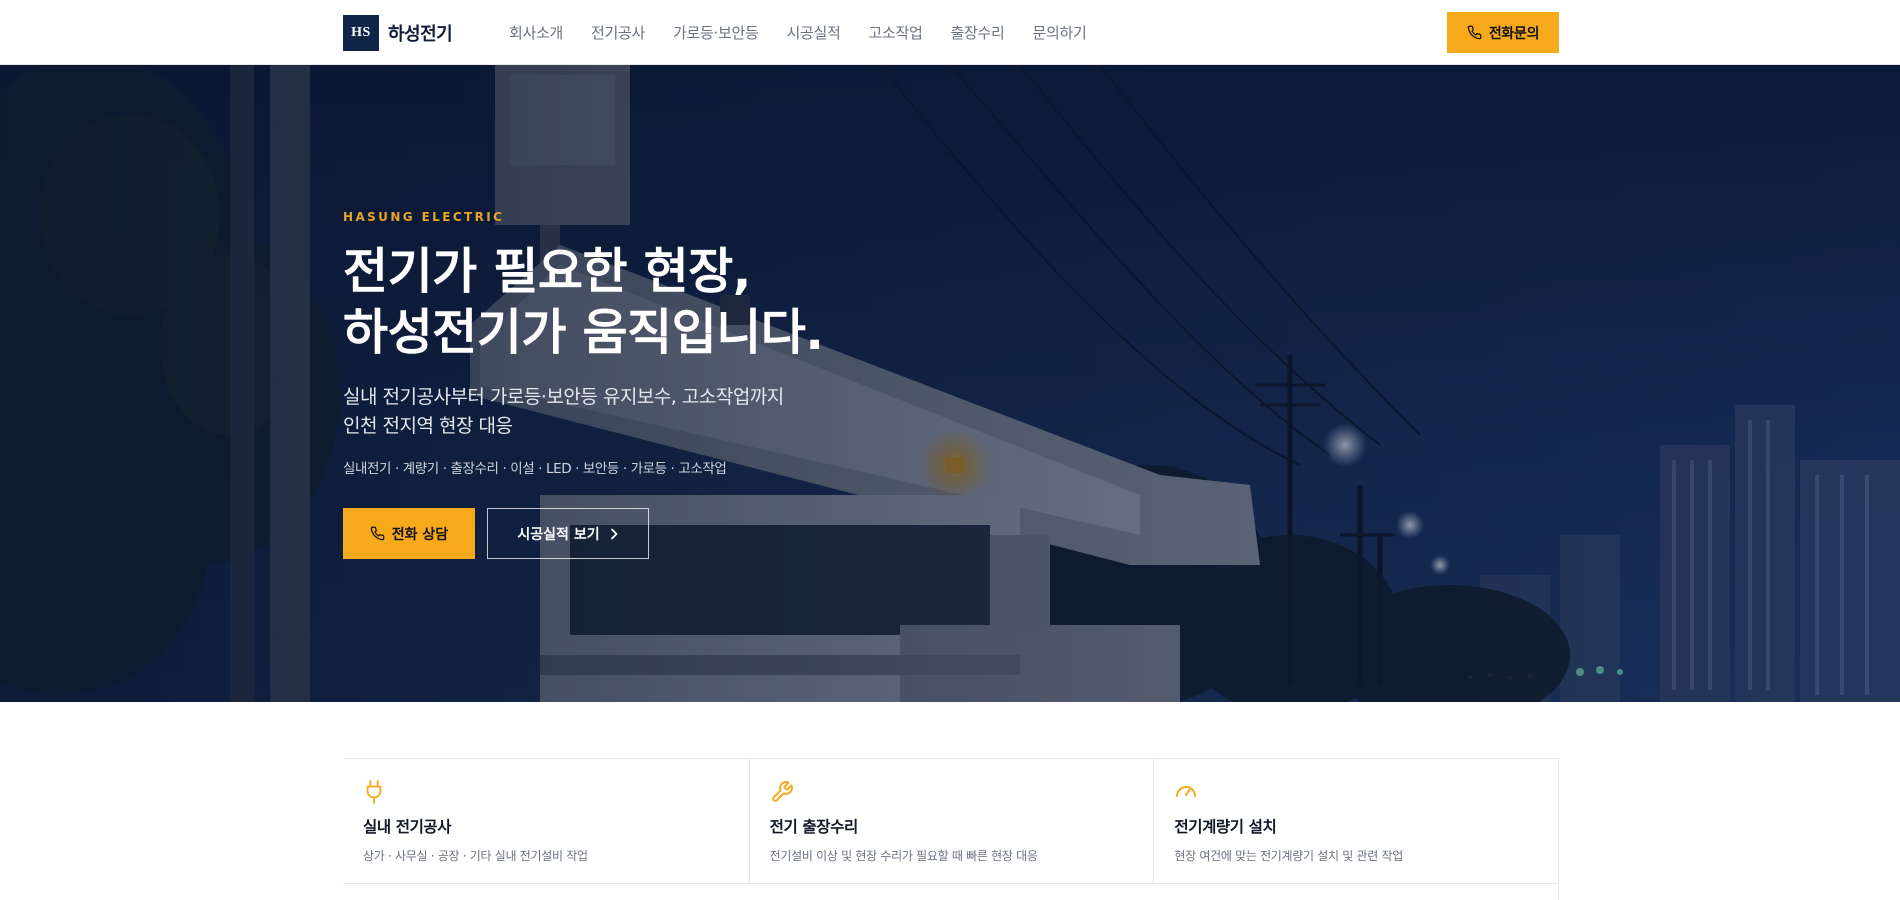 This screenshot has width=1900, height=900. Describe the element at coordinates (613, 533) in the screenshot. I see `chevron-right-icon` at that location.